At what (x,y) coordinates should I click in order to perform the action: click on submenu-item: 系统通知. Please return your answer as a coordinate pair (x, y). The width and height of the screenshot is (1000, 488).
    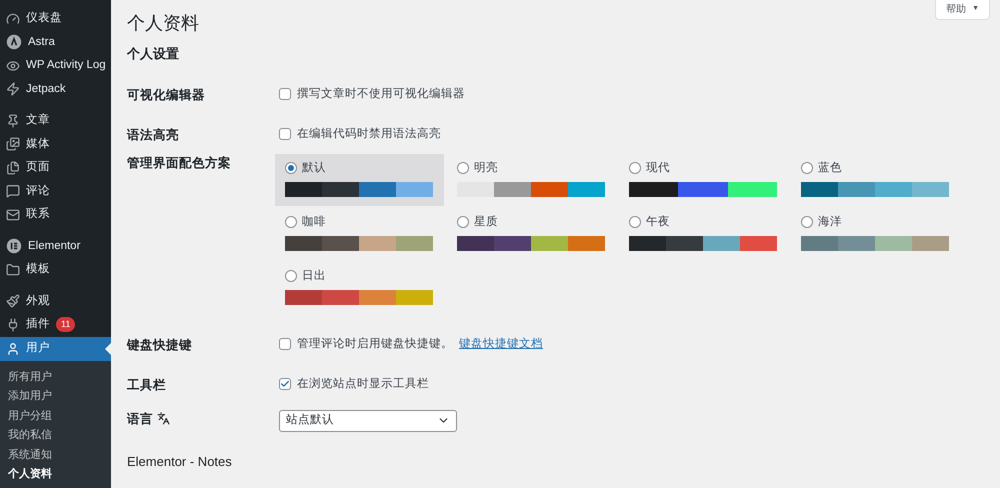
    Looking at the image, I should click on (55, 456).